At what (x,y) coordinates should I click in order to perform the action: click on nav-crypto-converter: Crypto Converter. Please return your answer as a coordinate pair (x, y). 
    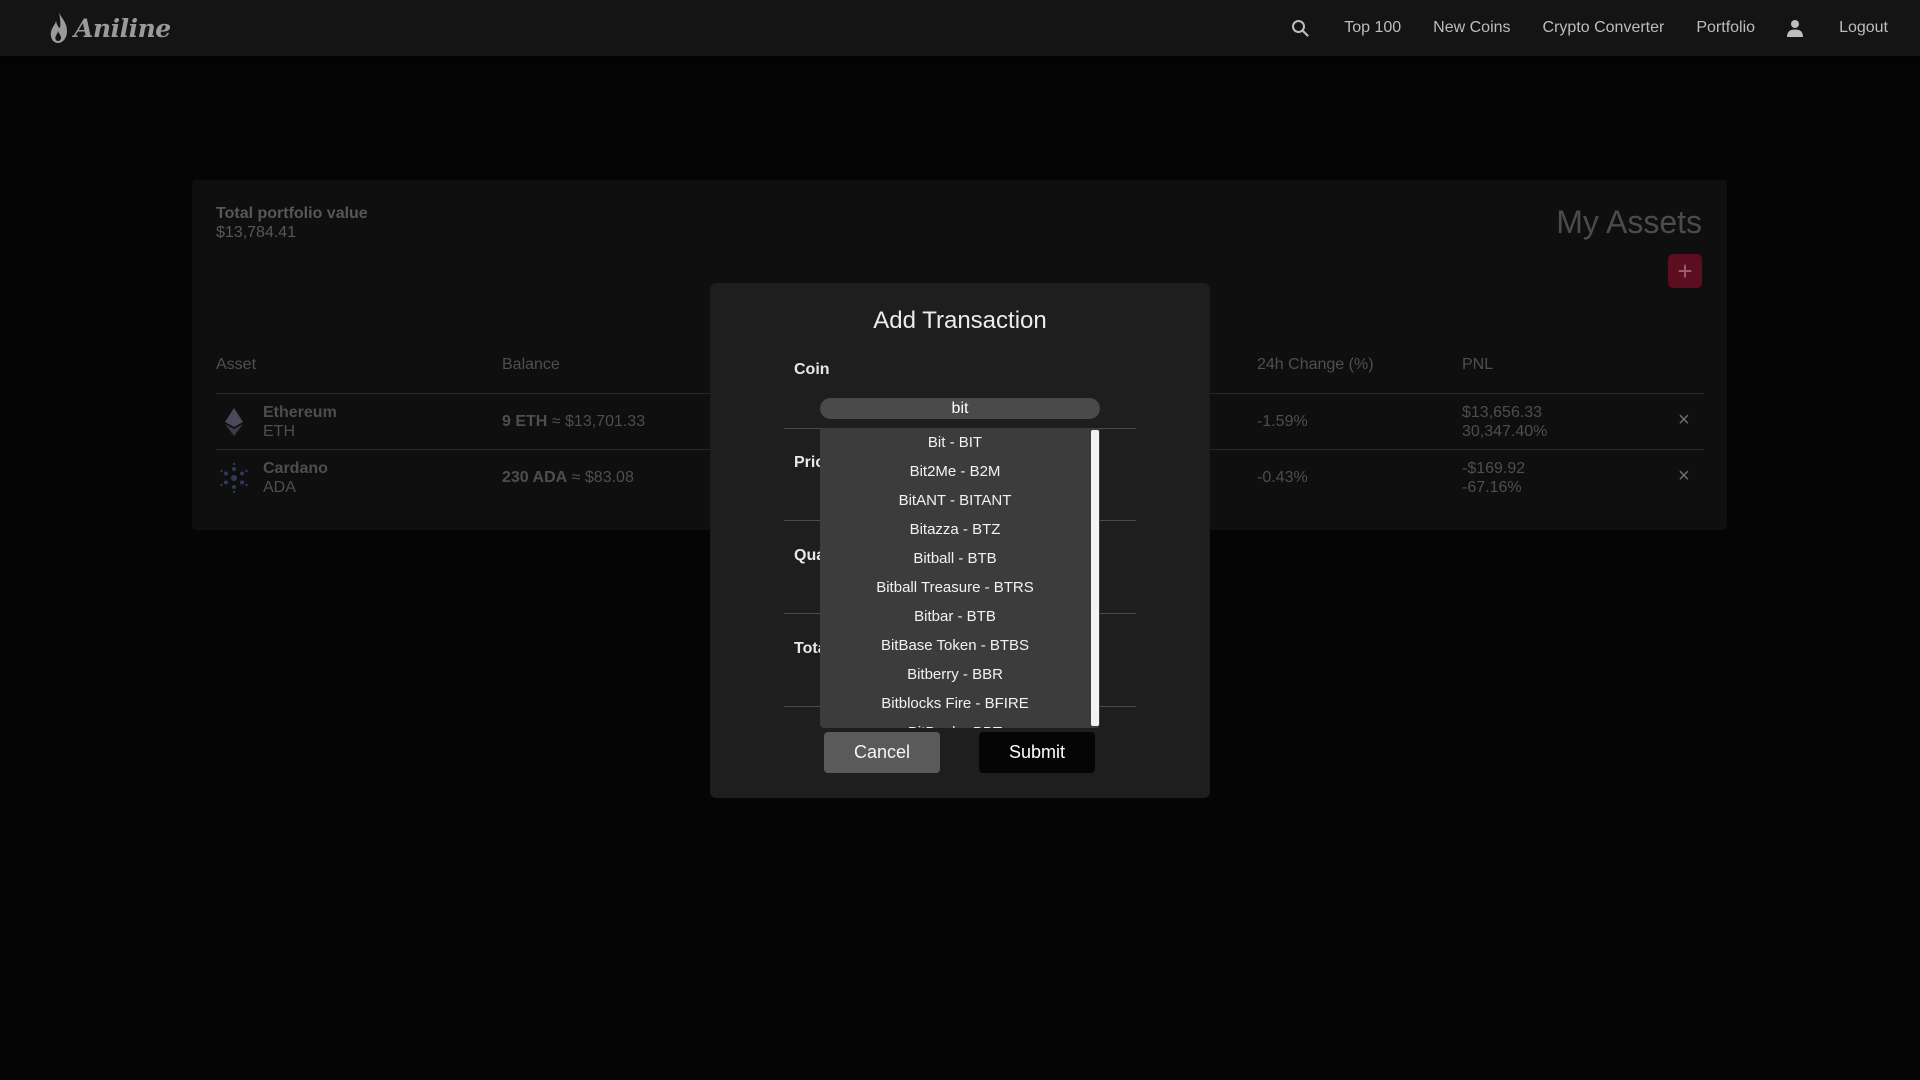
    Looking at the image, I should click on (1604, 28).